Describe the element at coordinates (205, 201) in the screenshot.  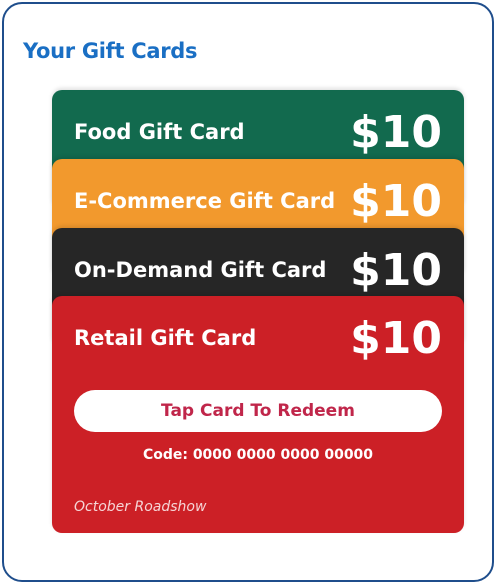
I see `card-name: E-Commerce Gift Card` at that location.